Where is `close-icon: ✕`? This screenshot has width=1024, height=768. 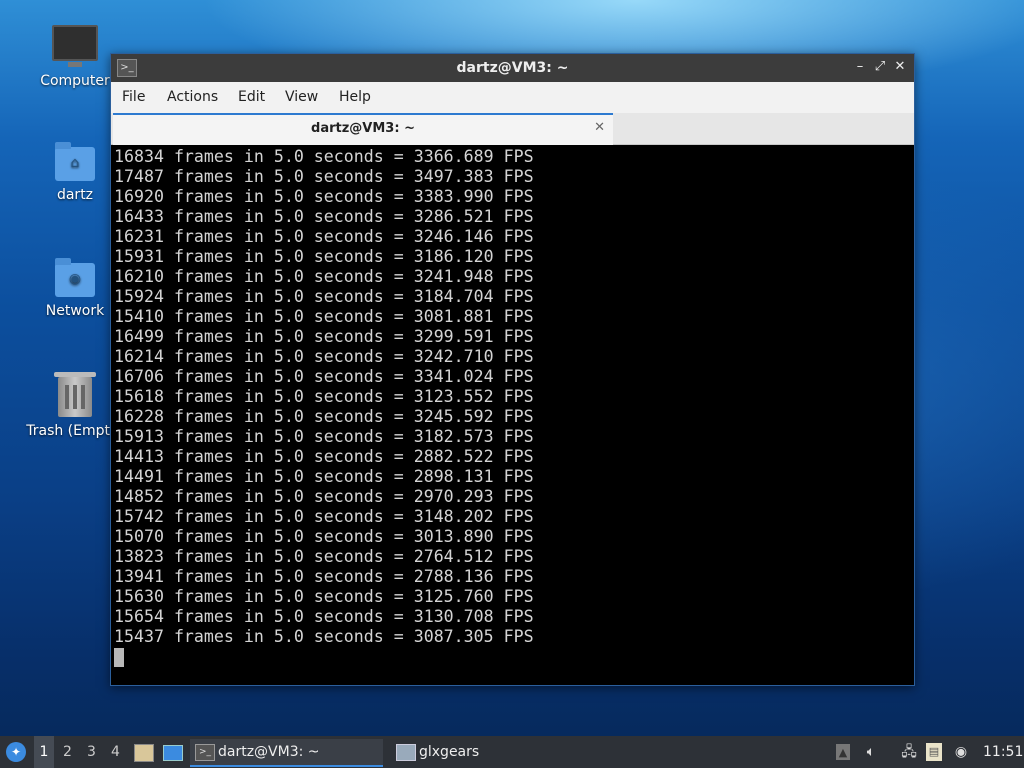
close-icon: ✕ is located at coordinates (900, 67).